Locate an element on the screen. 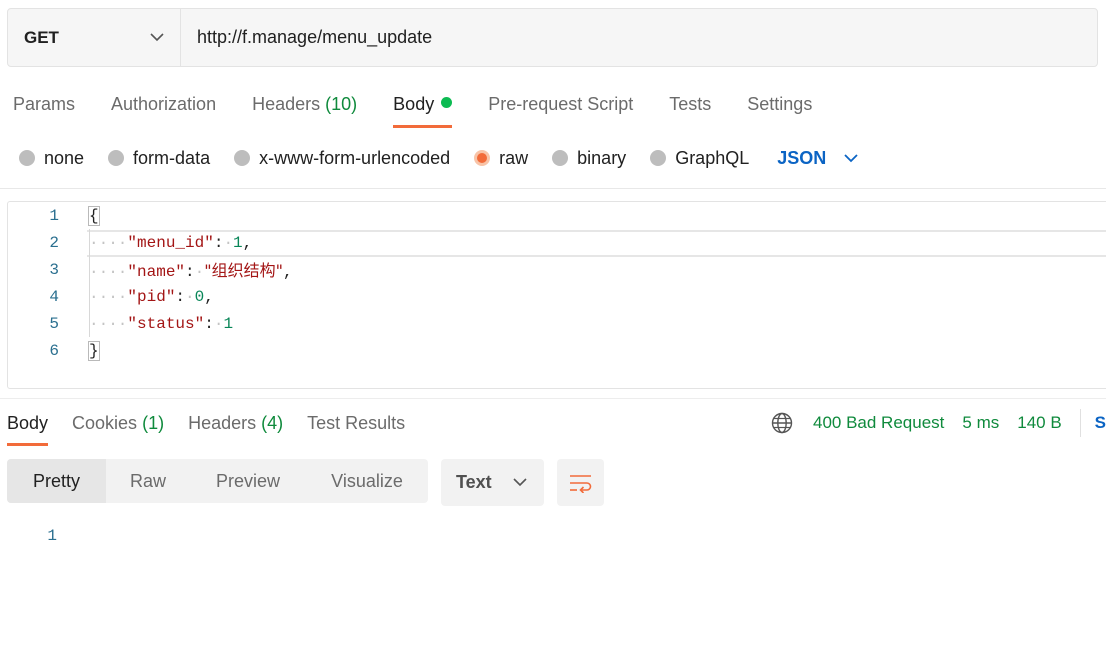  tab-authorization: Authorization is located at coordinates (163, 109).